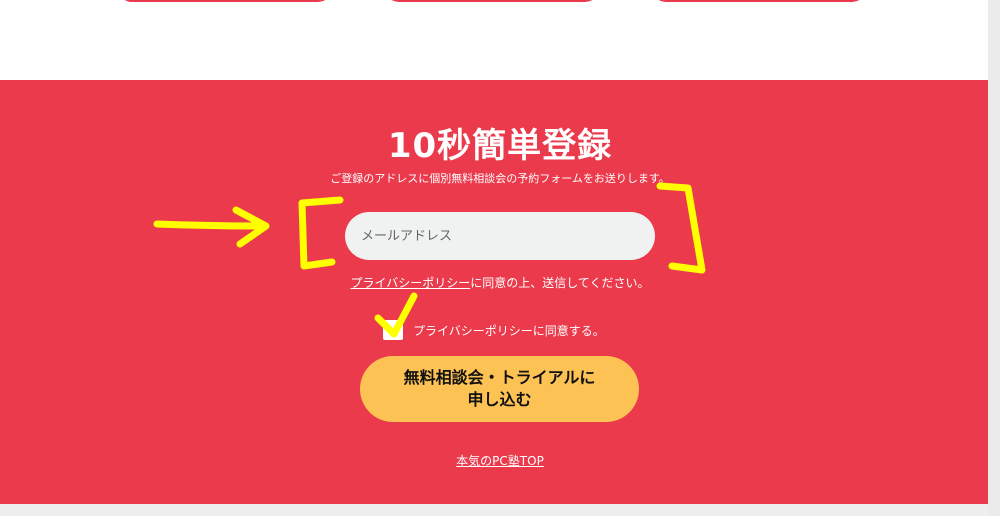 The width and height of the screenshot is (1000, 516). I want to click on page-title: 10秒簡単登録, so click(500, 146).